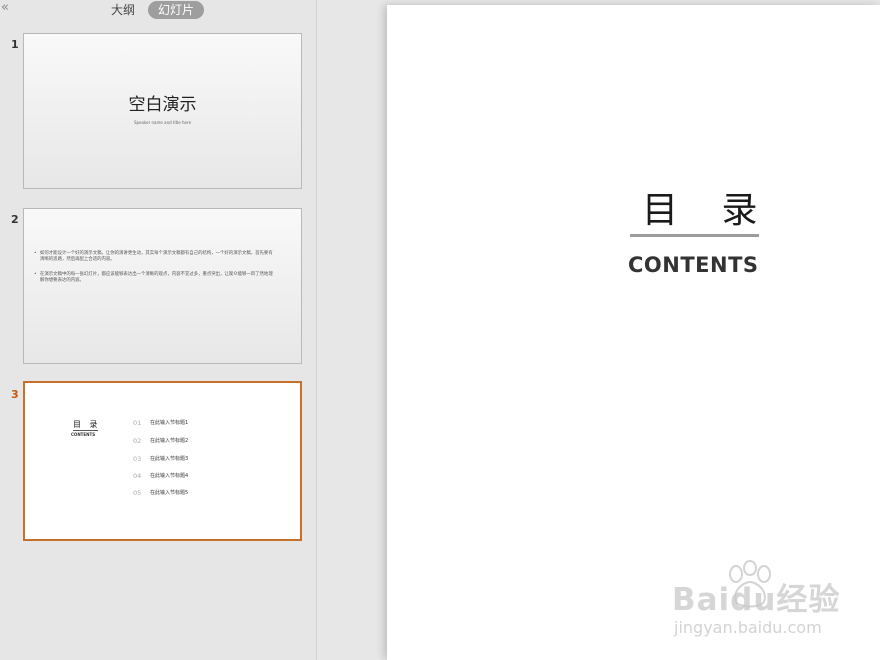  What do you see at coordinates (87, 424) in the screenshot?
I see `thumb-title: 目 录` at bounding box center [87, 424].